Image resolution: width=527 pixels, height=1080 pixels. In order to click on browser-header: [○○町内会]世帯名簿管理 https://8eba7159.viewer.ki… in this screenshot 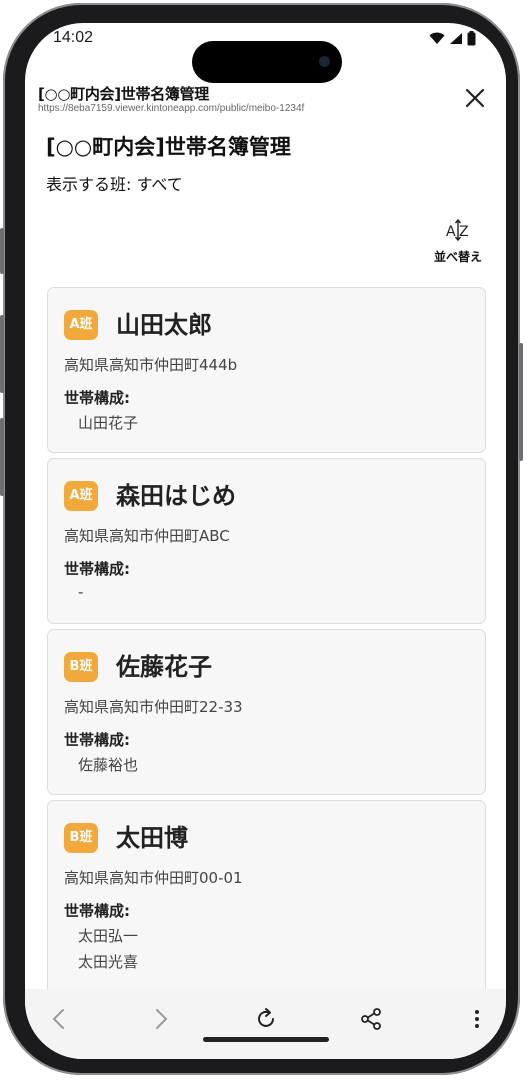, I will do `click(265, 99)`.